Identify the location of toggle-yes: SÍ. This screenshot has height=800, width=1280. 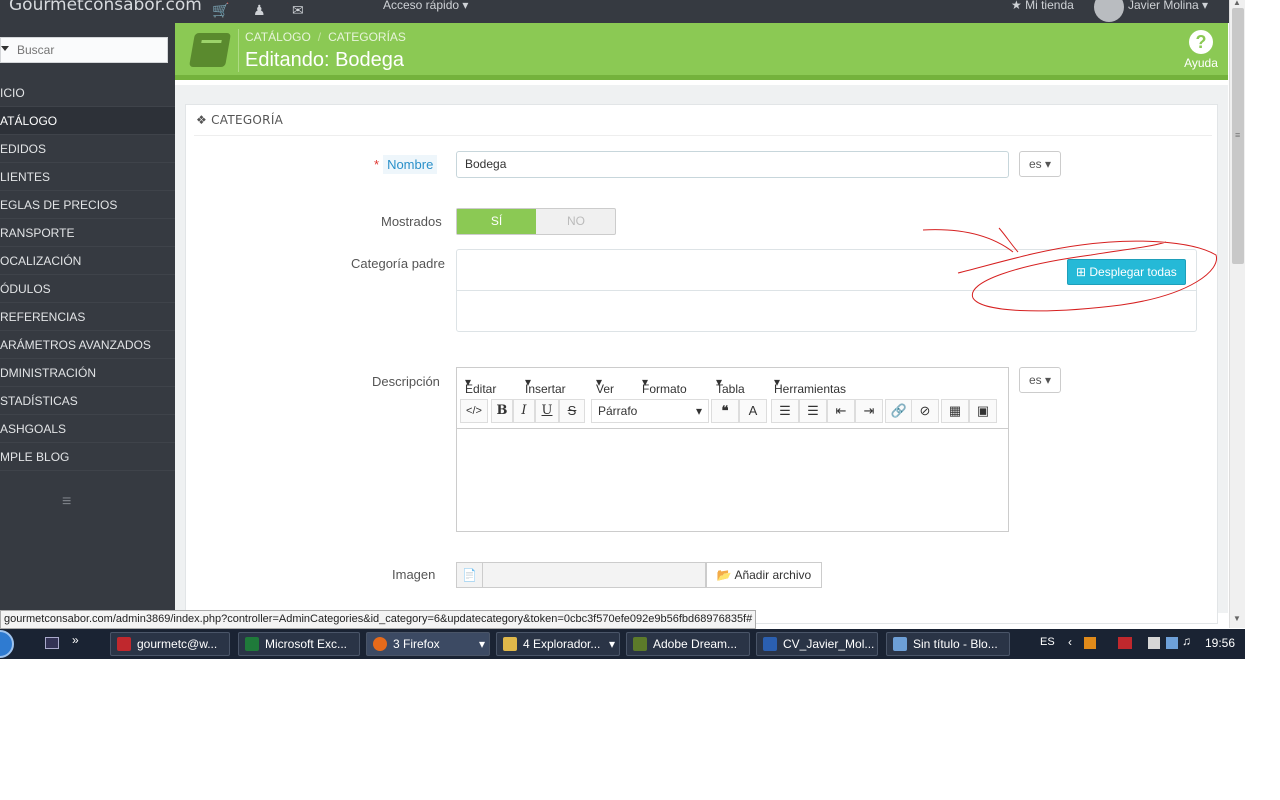
(496, 221).